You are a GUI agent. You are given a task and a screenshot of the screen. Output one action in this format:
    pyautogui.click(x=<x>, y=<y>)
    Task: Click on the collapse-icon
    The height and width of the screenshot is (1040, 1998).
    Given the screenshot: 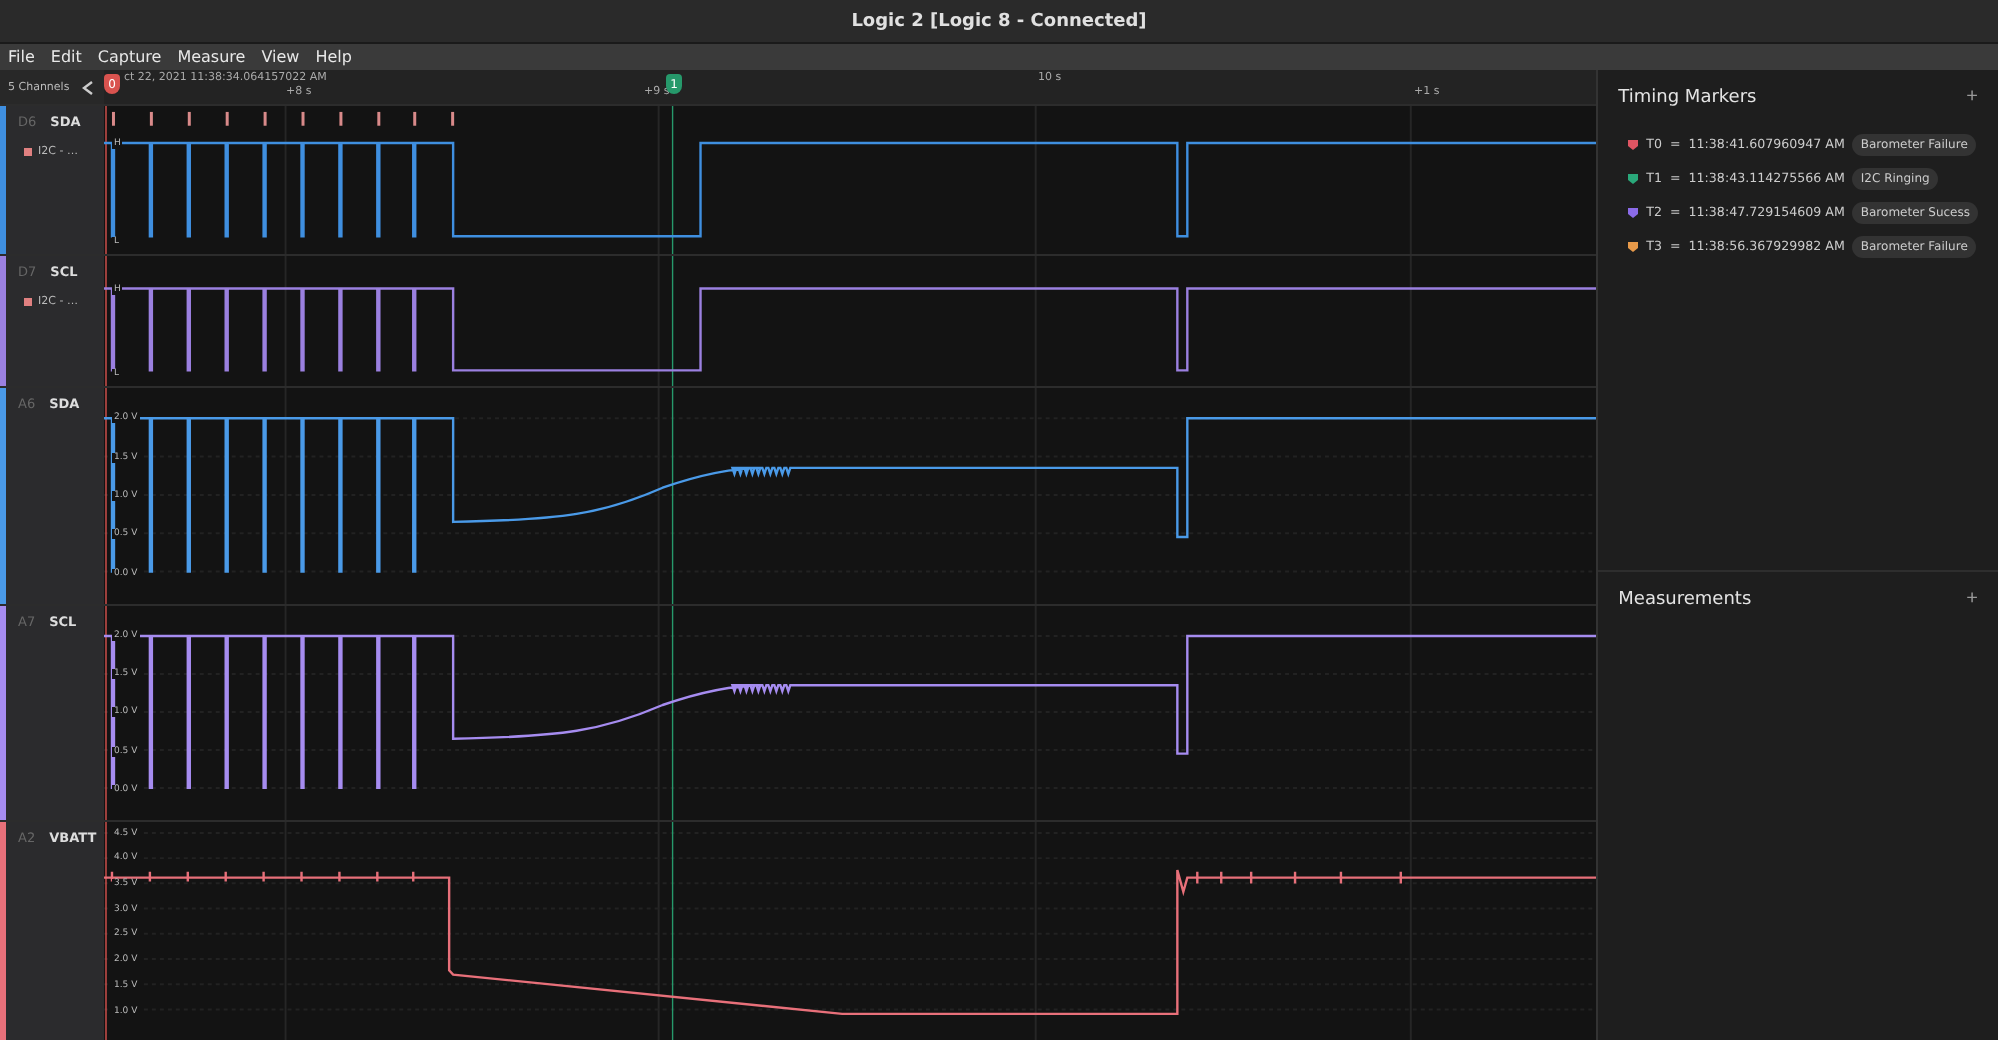 What is the action you would take?
    pyautogui.click(x=87, y=87)
    